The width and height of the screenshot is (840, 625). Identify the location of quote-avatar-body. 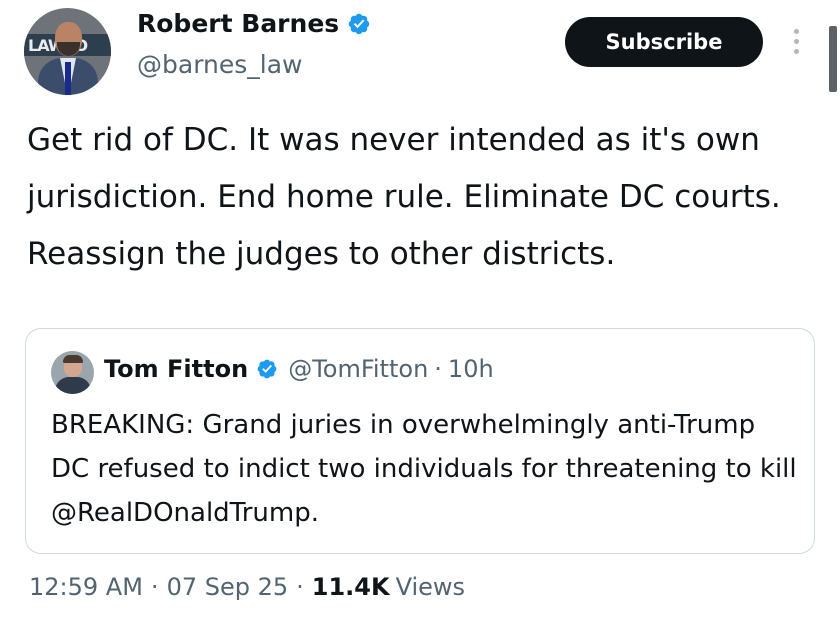
(73, 385).